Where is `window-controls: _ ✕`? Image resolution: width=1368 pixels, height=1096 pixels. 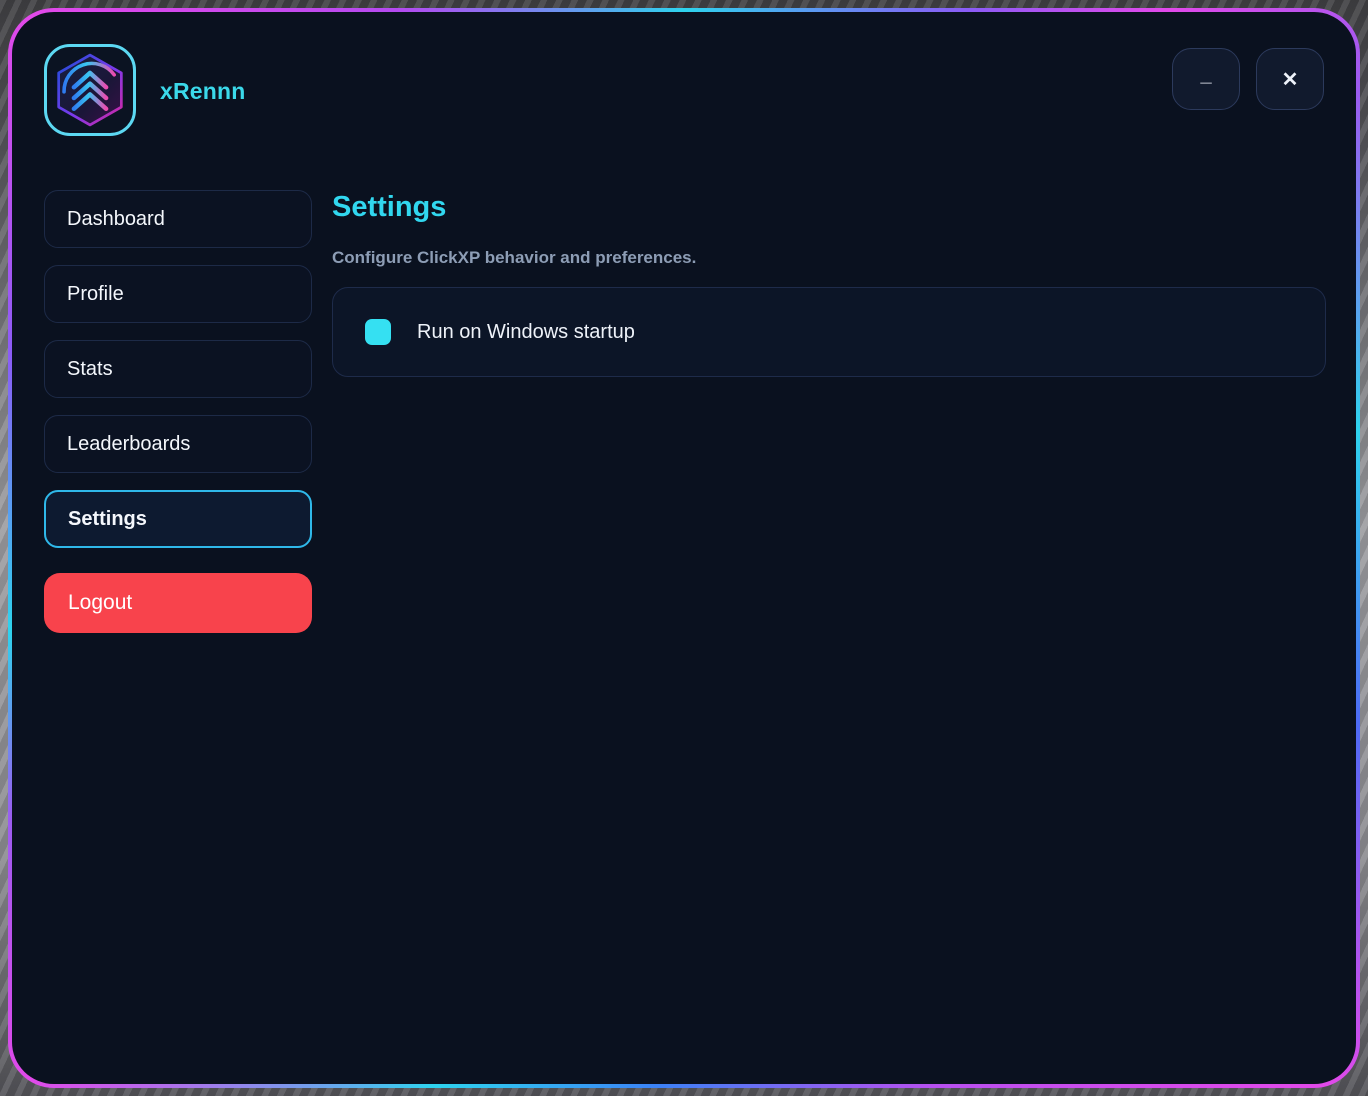
window-controls: _ ✕ is located at coordinates (1248, 79).